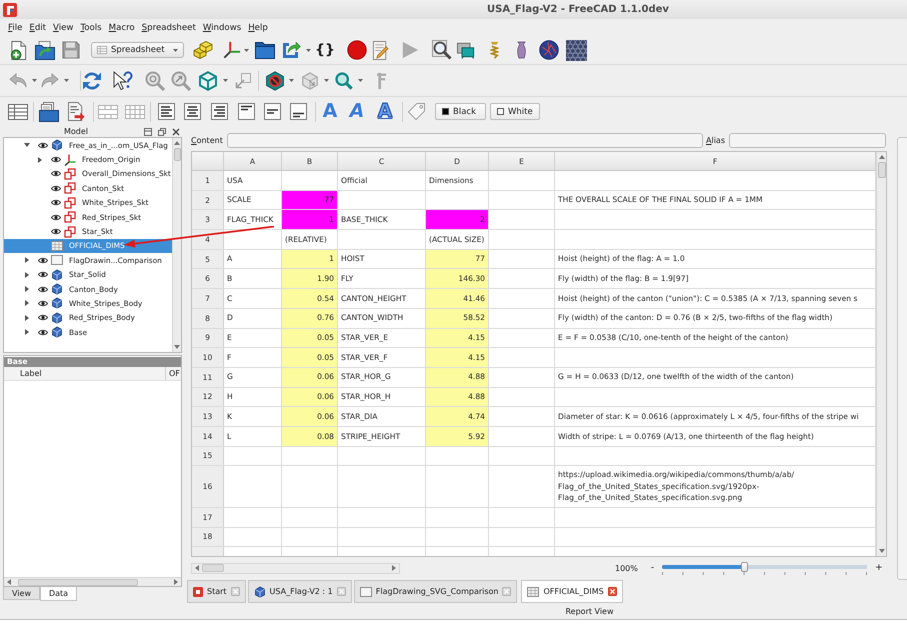  Describe the element at coordinates (436, 591) in the screenshot. I see `document-tab: FlagDrawing_SVG_Comparison` at that location.